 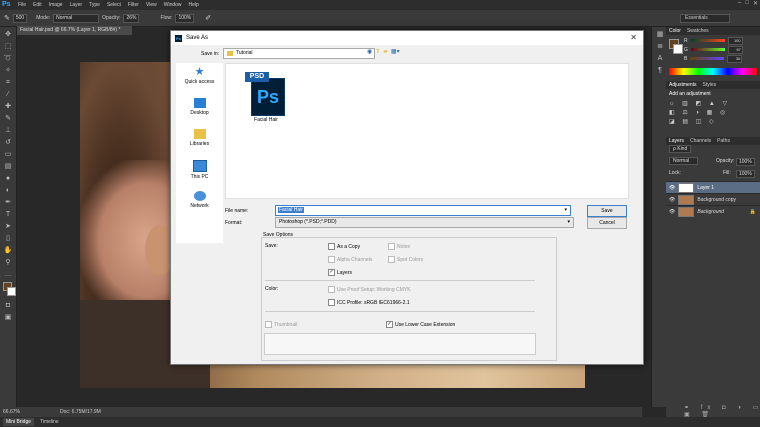 I want to click on screen-mode-icon: ▣, so click(x=8, y=317).